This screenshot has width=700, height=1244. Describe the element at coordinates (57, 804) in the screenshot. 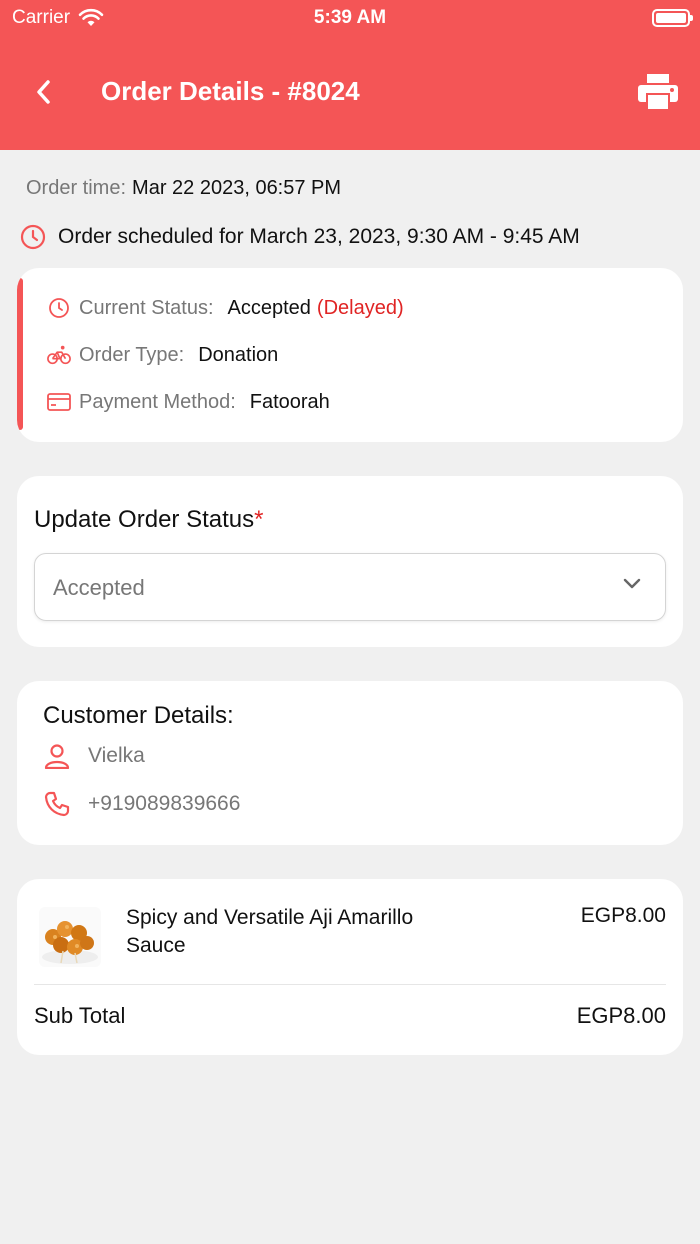

I see `phone-icon` at that location.